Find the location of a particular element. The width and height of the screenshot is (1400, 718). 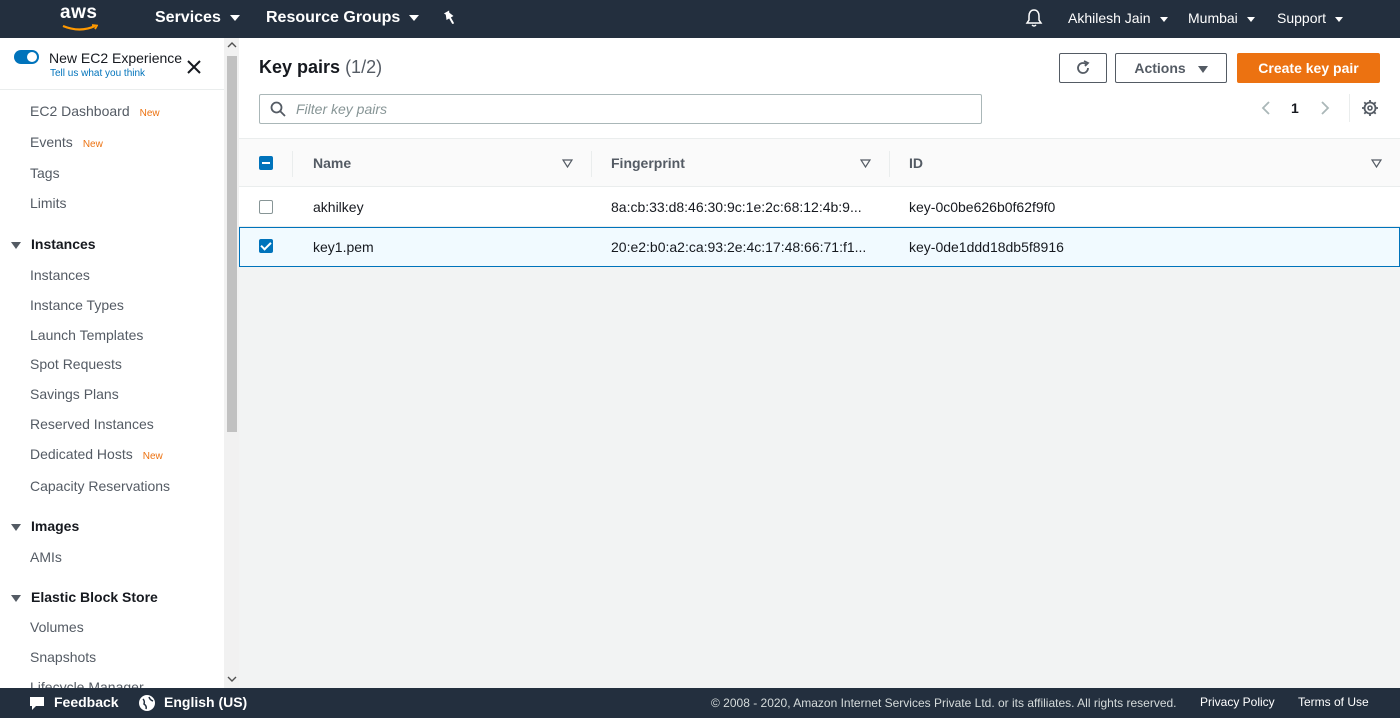

close-icon is located at coordinates (194, 67).